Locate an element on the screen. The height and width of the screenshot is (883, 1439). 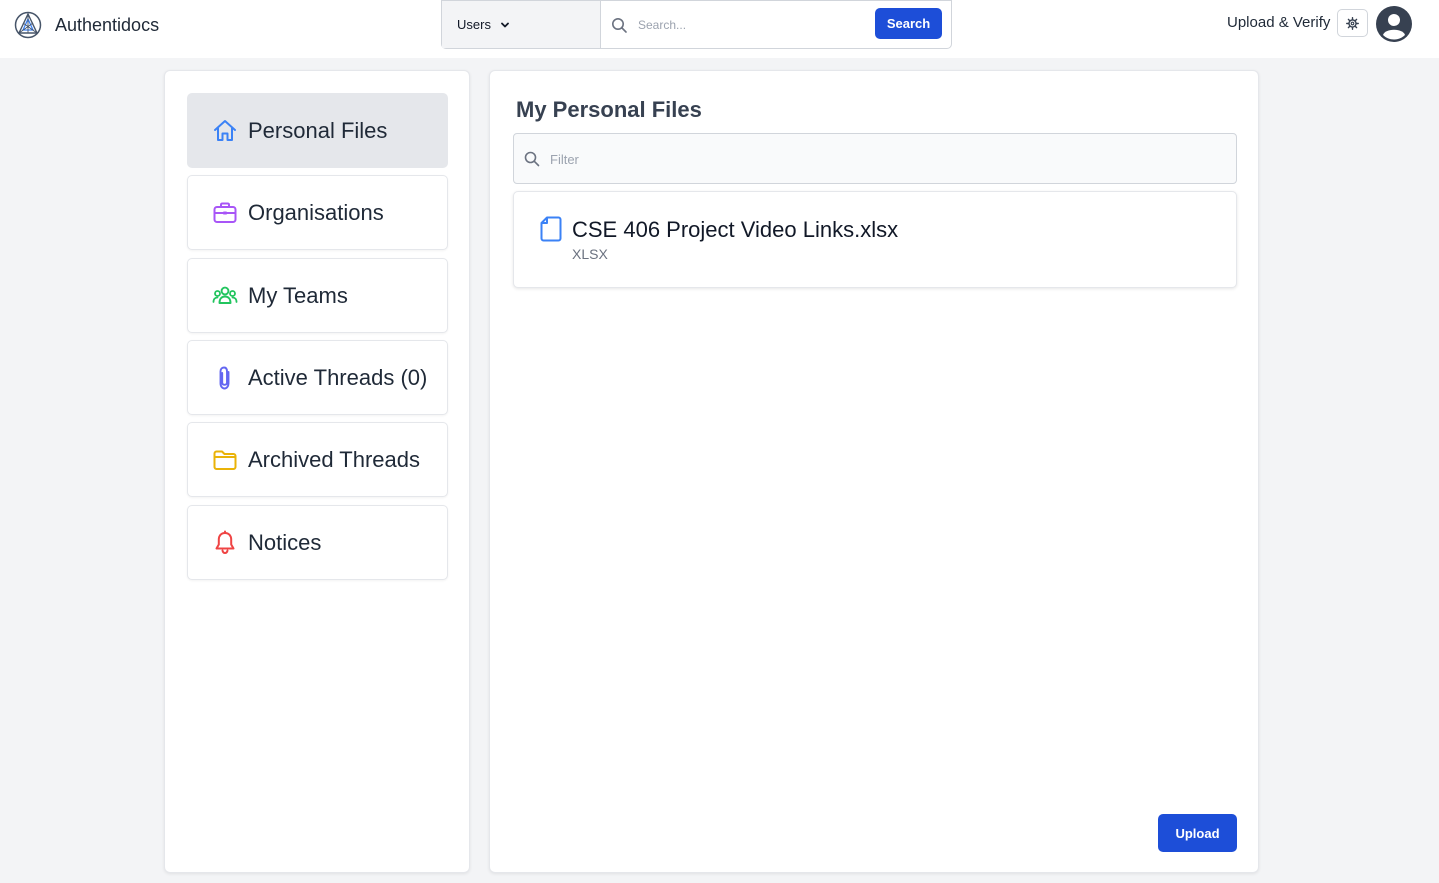
sidebar-item-active-threads: Active Threads (0) is located at coordinates (317, 377).